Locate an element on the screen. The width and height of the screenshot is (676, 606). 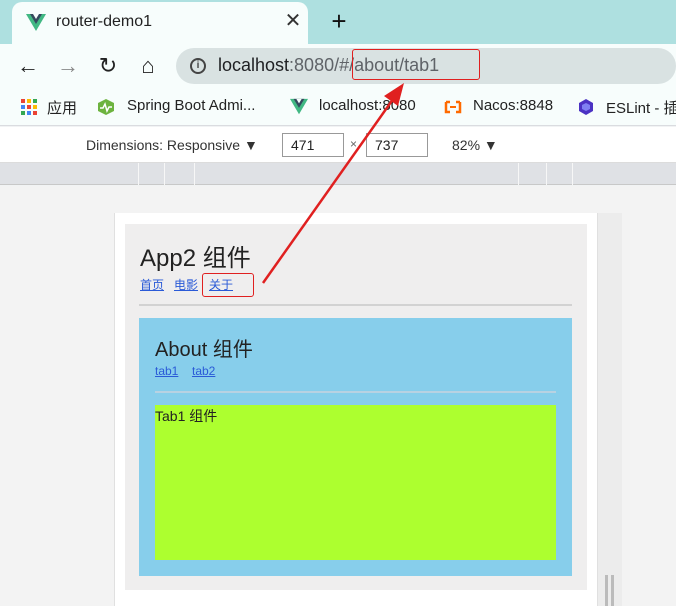
back-arrow-icon: ← is located at coordinates (28, 66).